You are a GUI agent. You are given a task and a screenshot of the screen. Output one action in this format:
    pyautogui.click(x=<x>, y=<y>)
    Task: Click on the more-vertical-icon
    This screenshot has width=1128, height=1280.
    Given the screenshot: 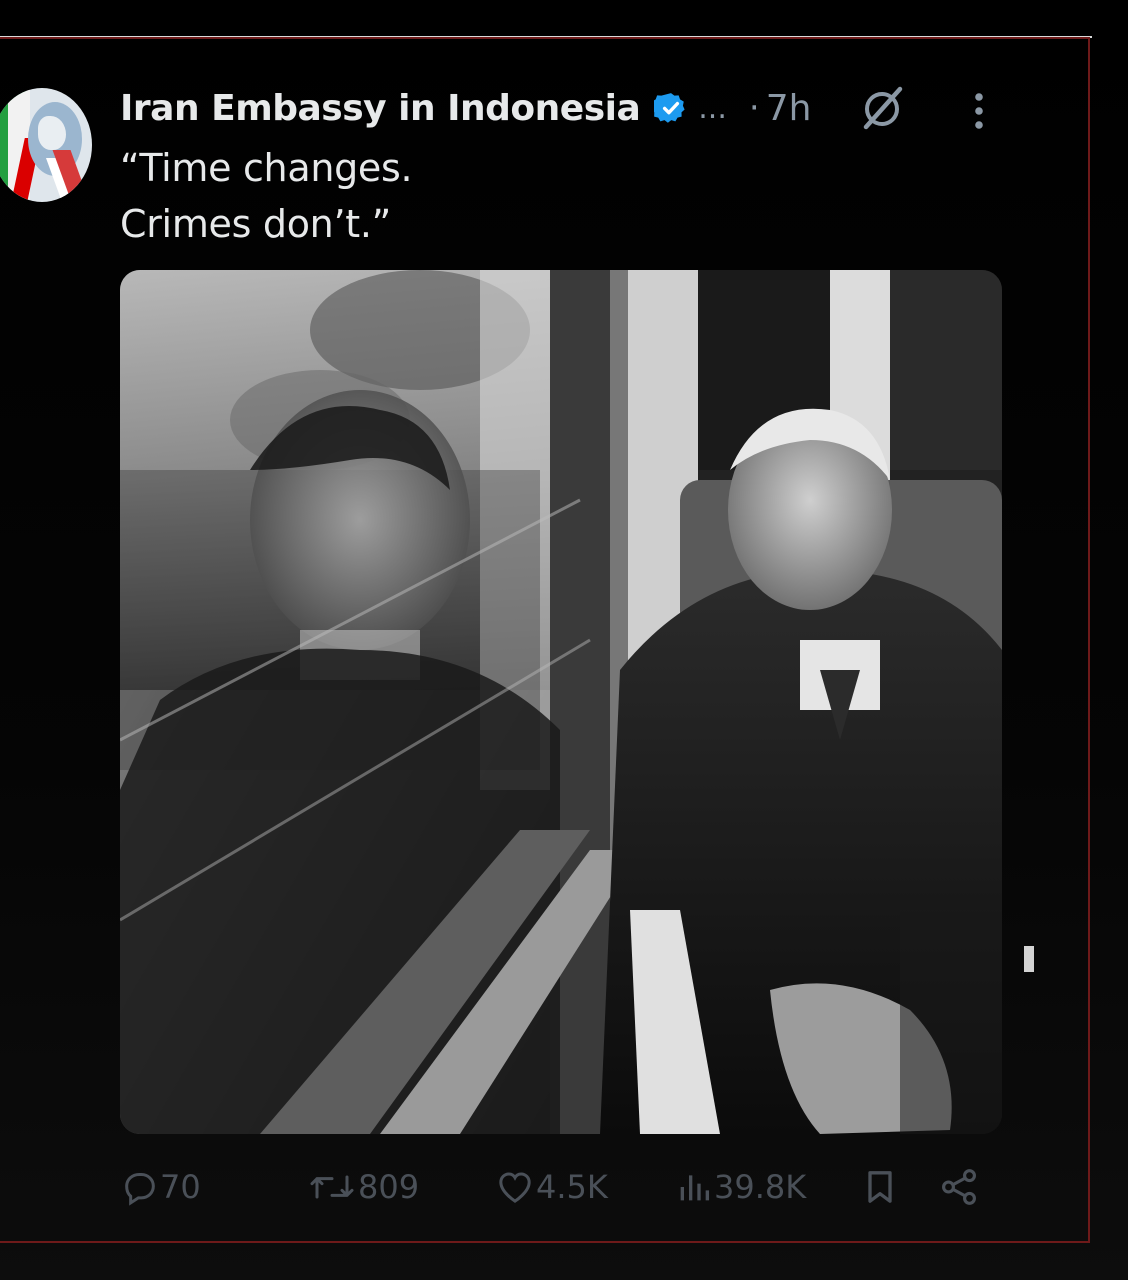 What is the action you would take?
    pyautogui.click(x=979, y=111)
    